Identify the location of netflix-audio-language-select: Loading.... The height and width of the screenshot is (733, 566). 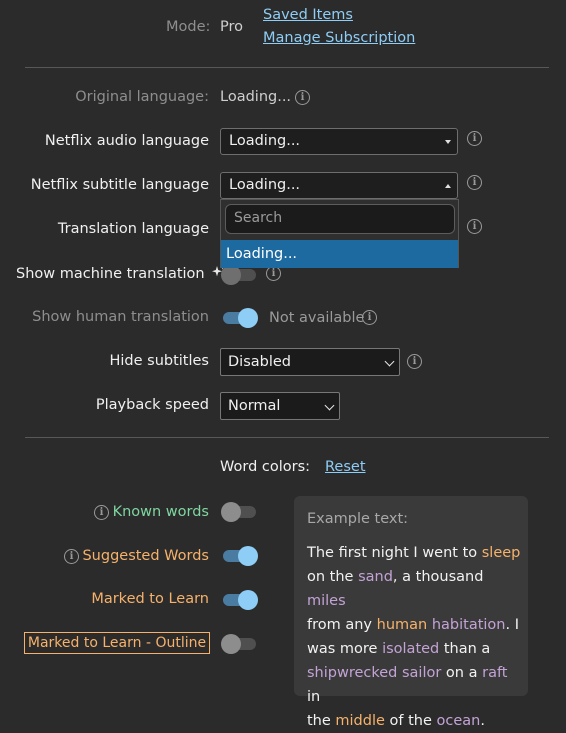
(339, 141).